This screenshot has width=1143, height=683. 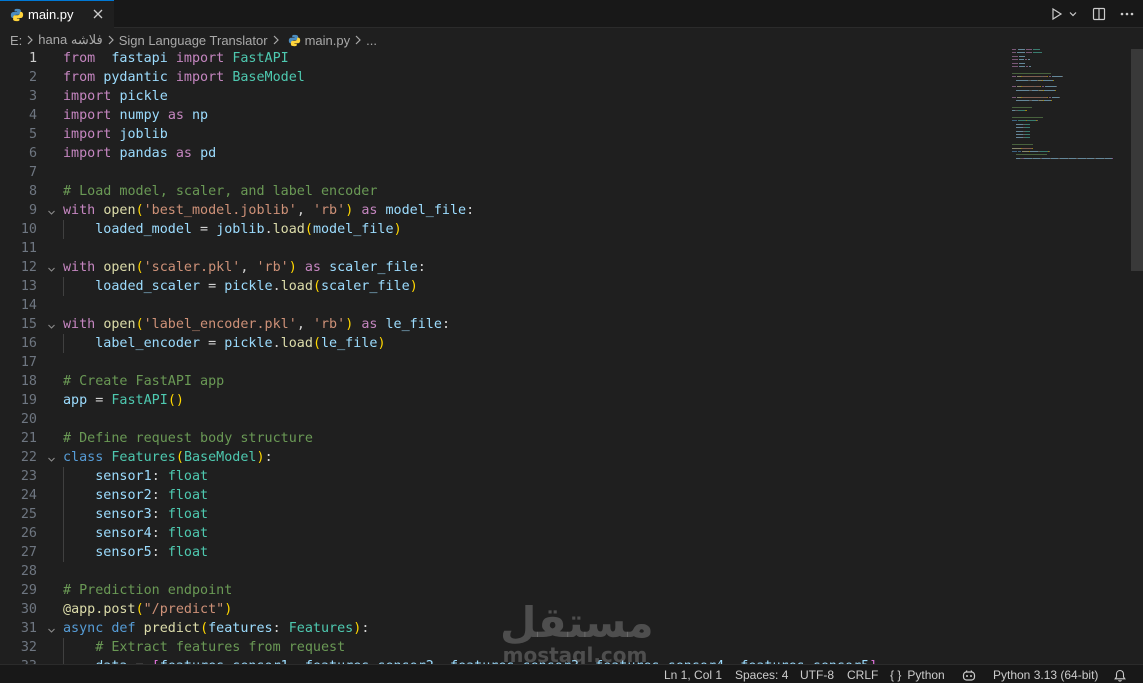 What do you see at coordinates (70, 40) in the screenshot?
I see `breadcrumb-folder-hana: hana فلاشه` at bounding box center [70, 40].